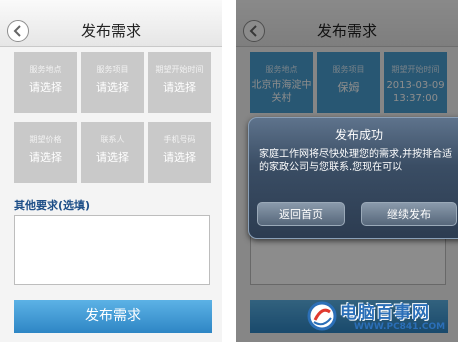  What do you see at coordinates (179, 139) in the screenshot?
I see `field-label: 手机号码` at bounding box center [179, 139].